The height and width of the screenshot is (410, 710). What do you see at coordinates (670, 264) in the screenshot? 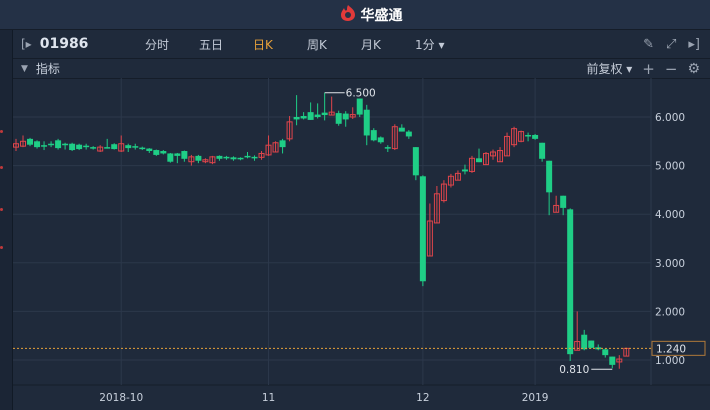
I see `y-tick-label: 3.000` at bounding box center [670, 264].